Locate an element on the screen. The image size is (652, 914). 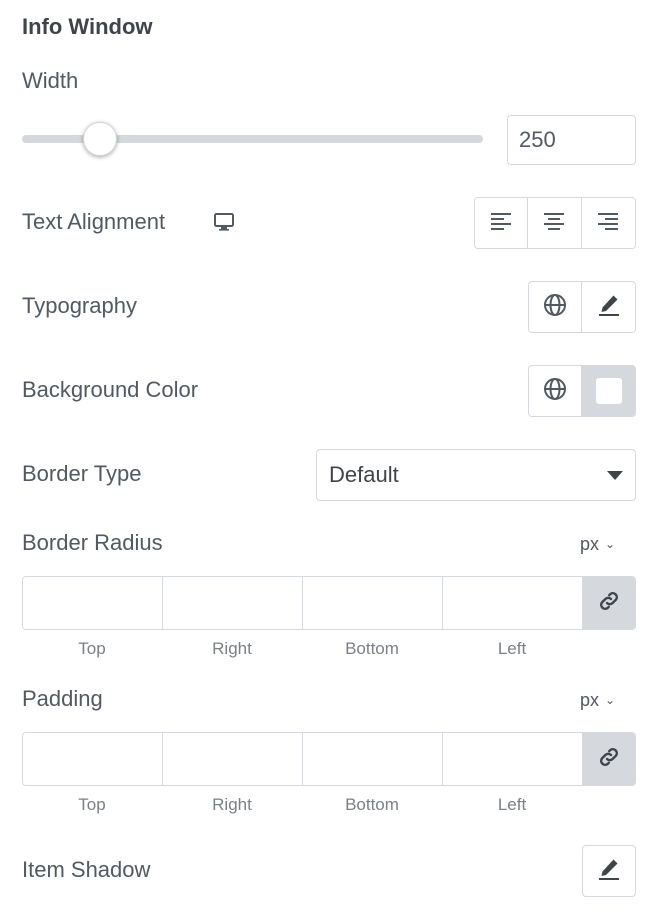
align-center-button is located at coordinates (555, 223).